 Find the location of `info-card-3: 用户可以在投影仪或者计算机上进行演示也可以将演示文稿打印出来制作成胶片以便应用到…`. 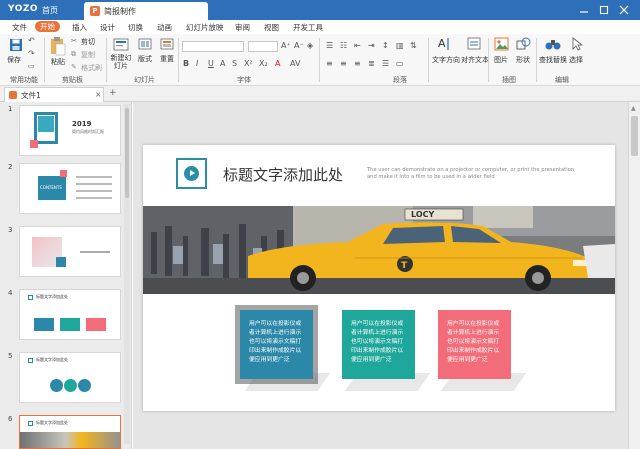

info-card-3: 用户可以在投影仪或者计算机上进行演示也可以将演示文稿打印出来制作成胶片以便应用到… is located at coordinates (474, 344).